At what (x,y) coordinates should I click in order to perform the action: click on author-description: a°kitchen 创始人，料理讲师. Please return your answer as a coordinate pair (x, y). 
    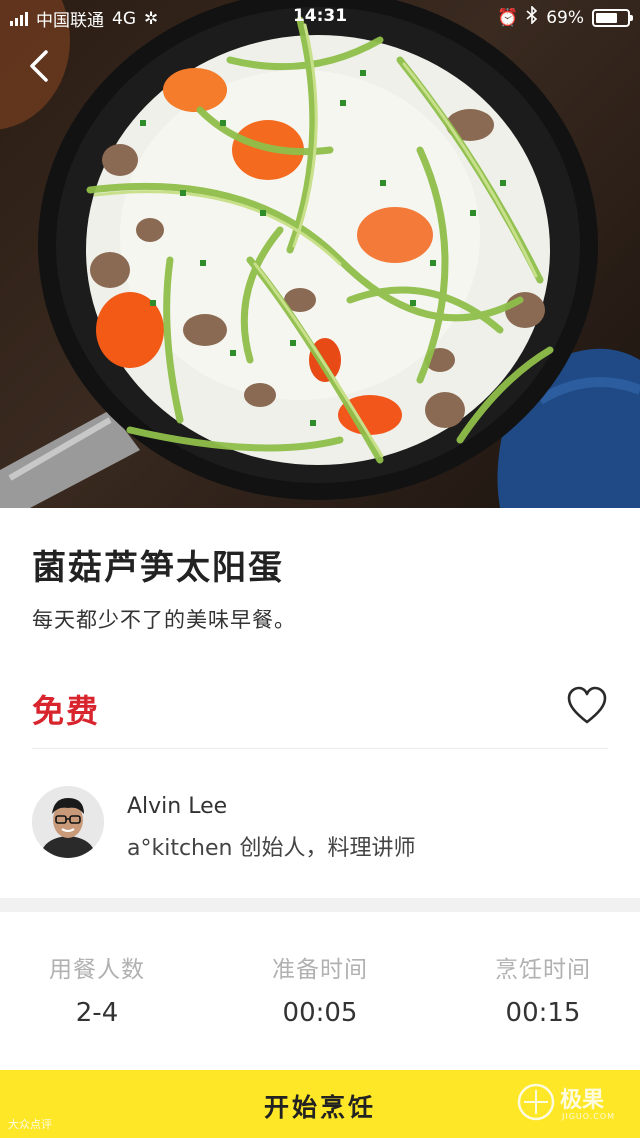
    Looking at the image, I should click on (271, 848).